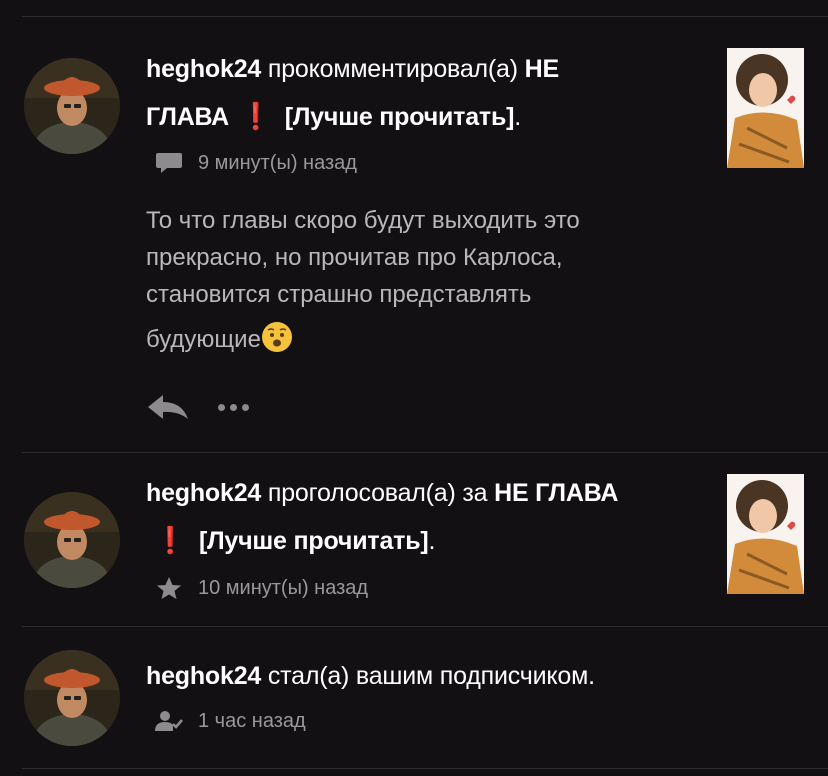 The image size is (828, 776). I want to click on notification-meta: 9 минут(ы) назад, so click(255, 163).